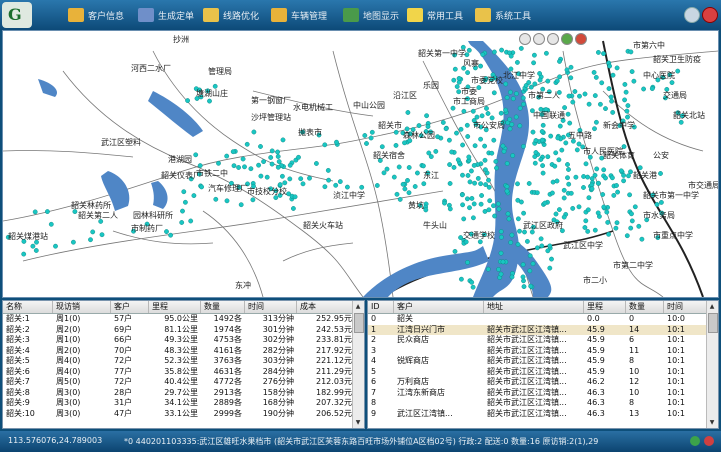  Describe the element at coordinates (543, 351) in the screenshot. I see `table-row: 3 韶关市武江区江湾镇... 45.9 11 10:1` at that location.